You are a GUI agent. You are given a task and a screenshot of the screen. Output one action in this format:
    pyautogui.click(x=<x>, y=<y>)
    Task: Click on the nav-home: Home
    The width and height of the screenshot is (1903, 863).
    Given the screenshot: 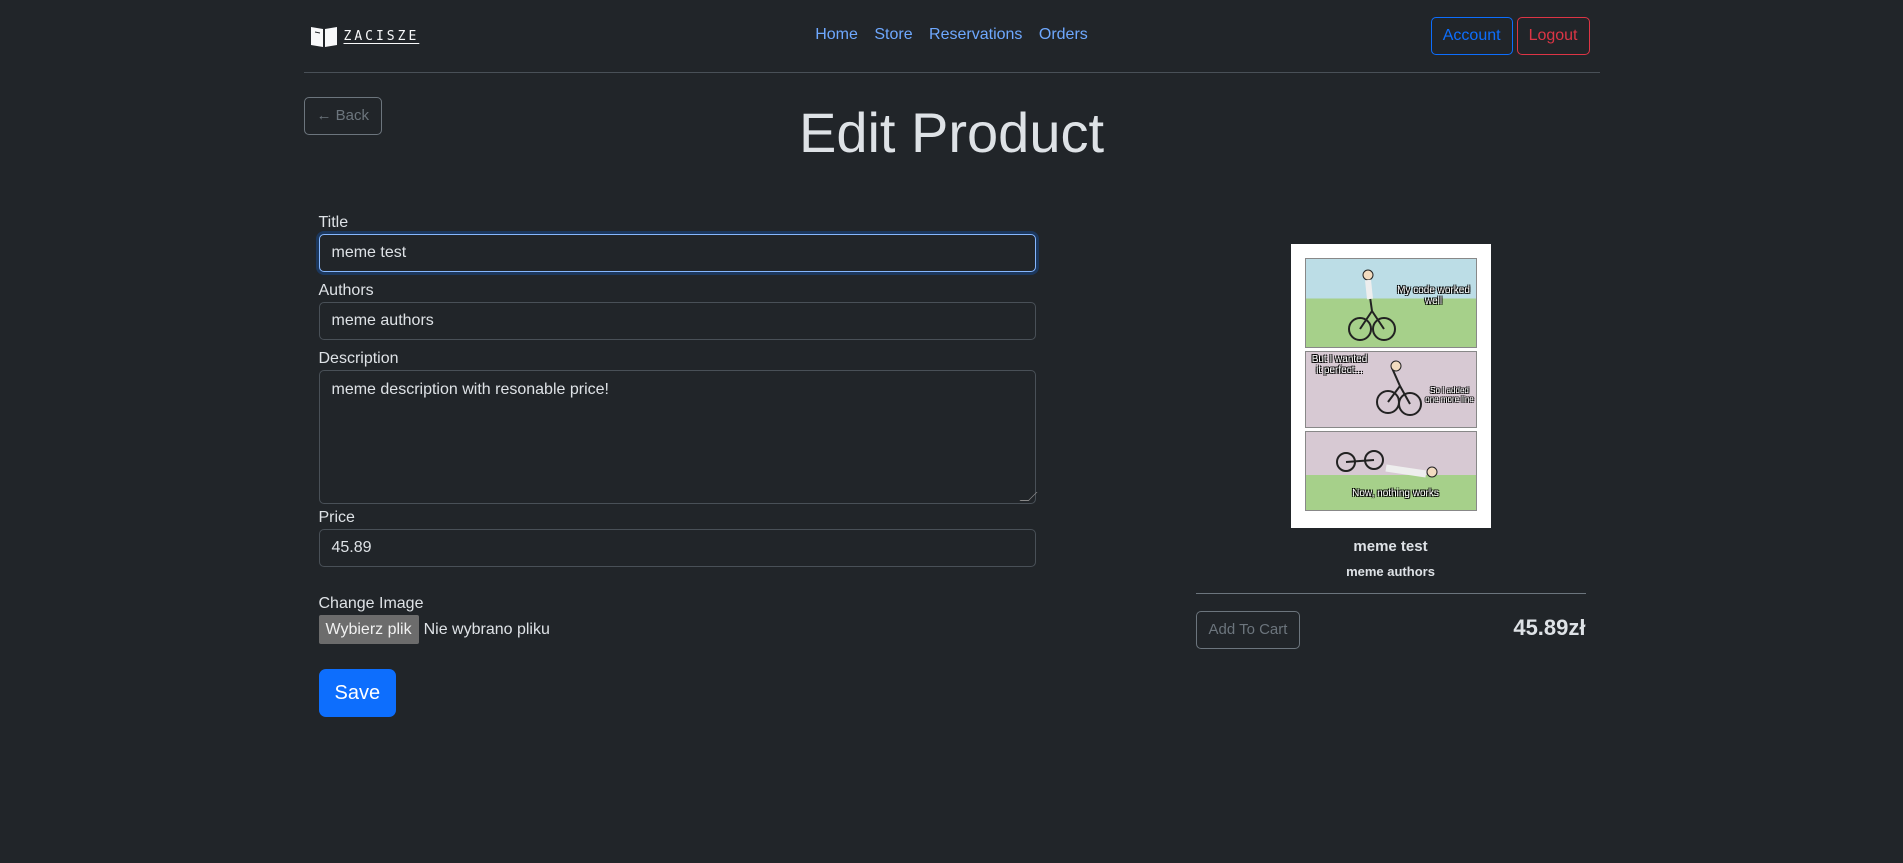 What is the action you would take?
    pyautogui.click(x=836, y=34)
    